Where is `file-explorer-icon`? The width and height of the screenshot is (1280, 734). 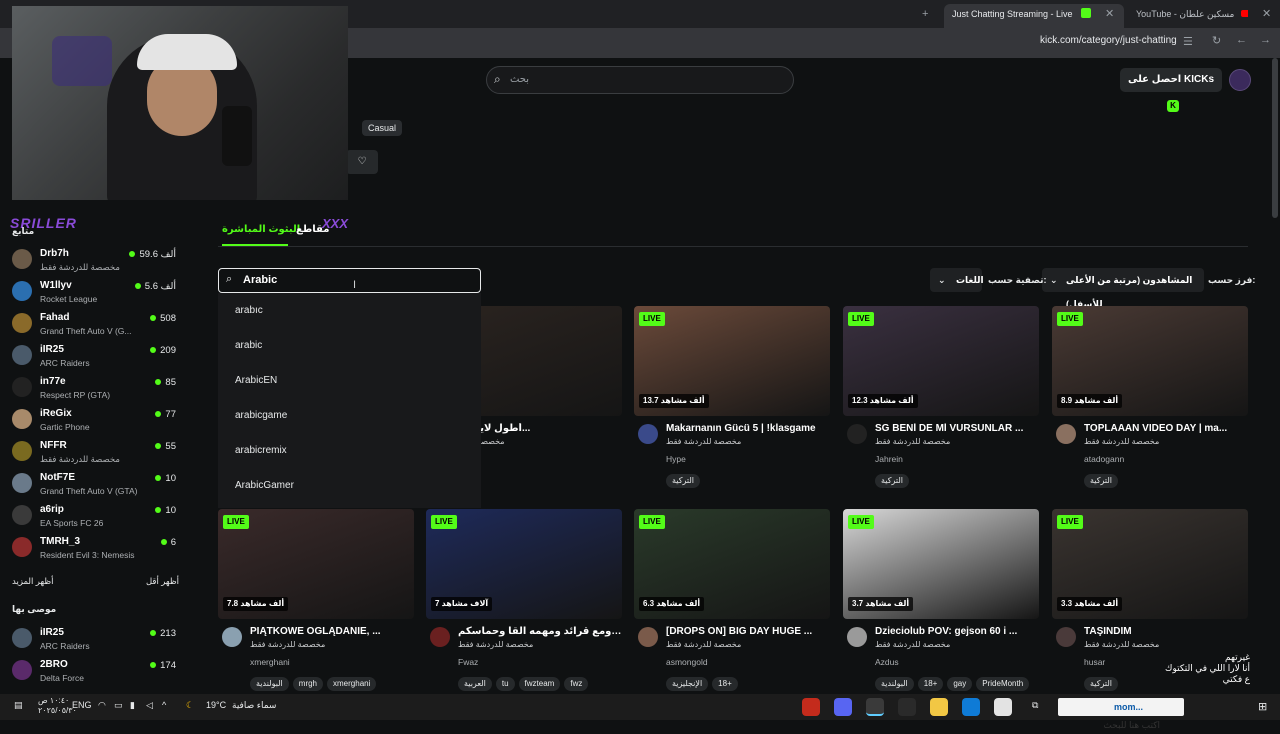
file-explorer-icon is located at coordinates (939, 707).